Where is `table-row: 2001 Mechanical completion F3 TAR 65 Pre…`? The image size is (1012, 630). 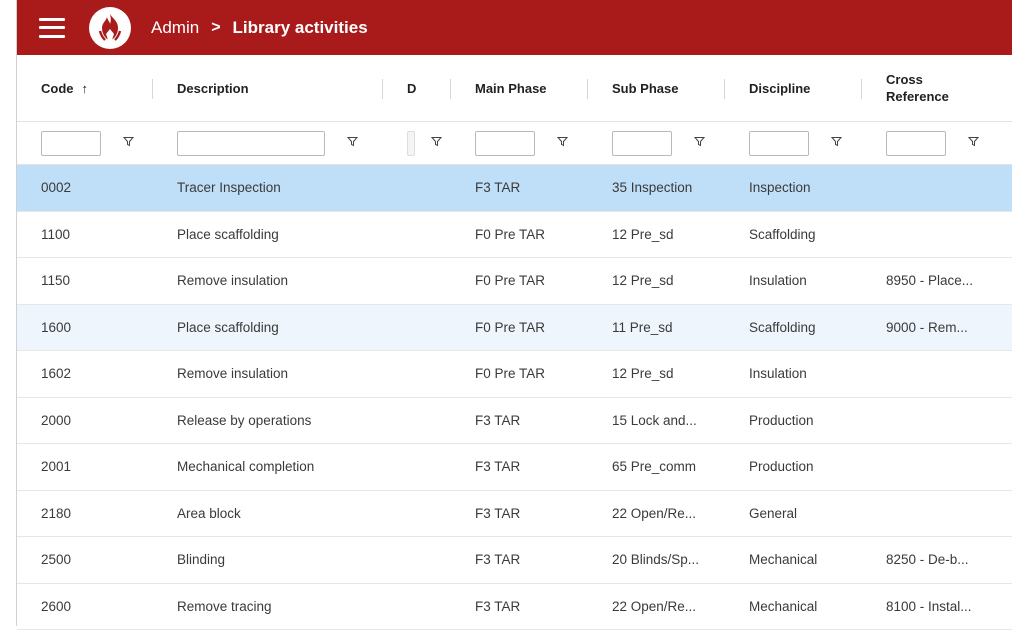
table-row: 2001 Mechanical completion F3 TAR 65 Pre… is located at coordinates (514, 467).